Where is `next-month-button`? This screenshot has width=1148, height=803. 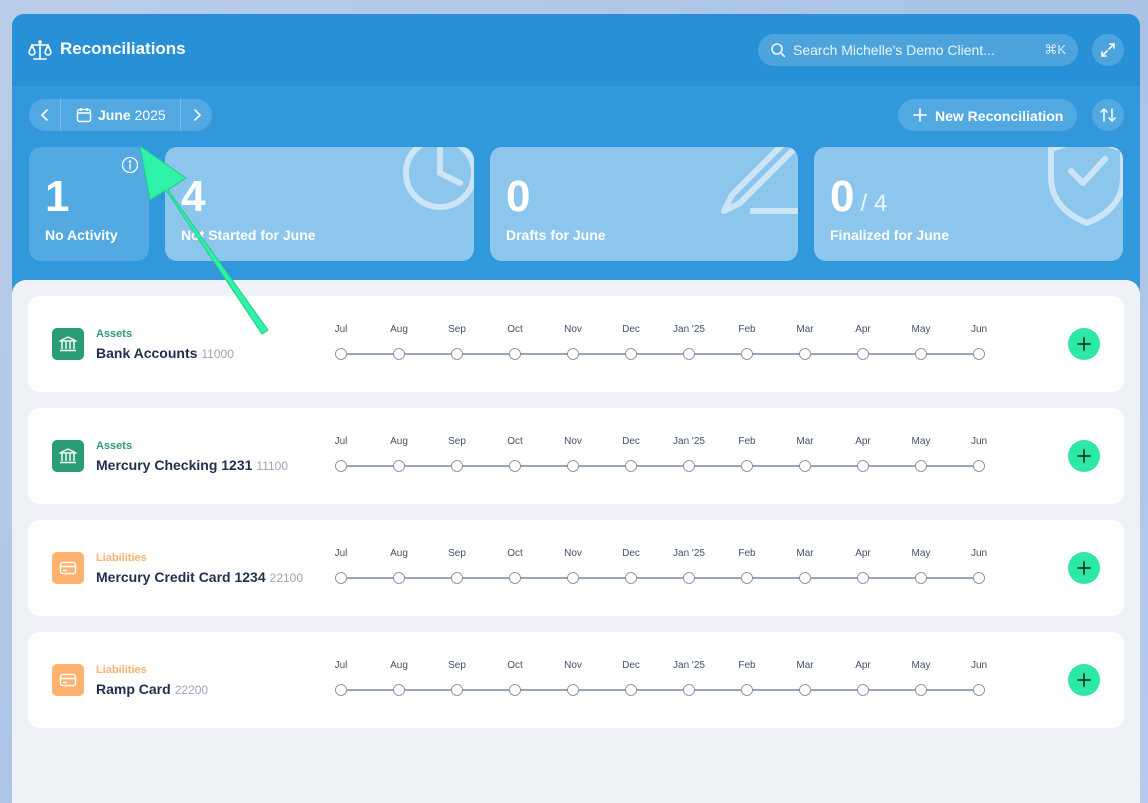
next-month-button is located at coordinates (196, 115).